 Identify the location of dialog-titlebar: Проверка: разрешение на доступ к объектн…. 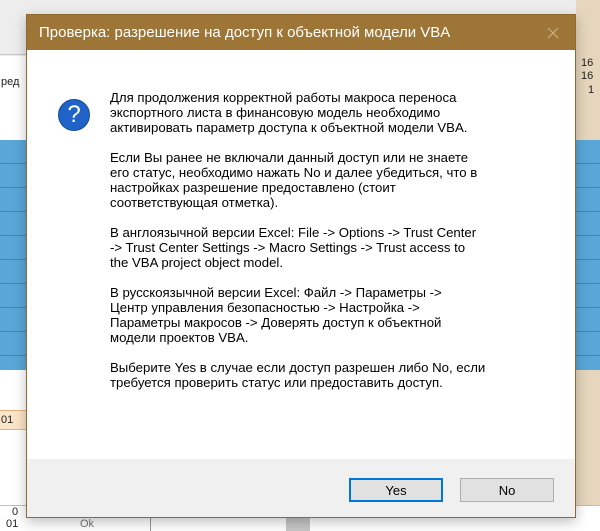
(301, 32).